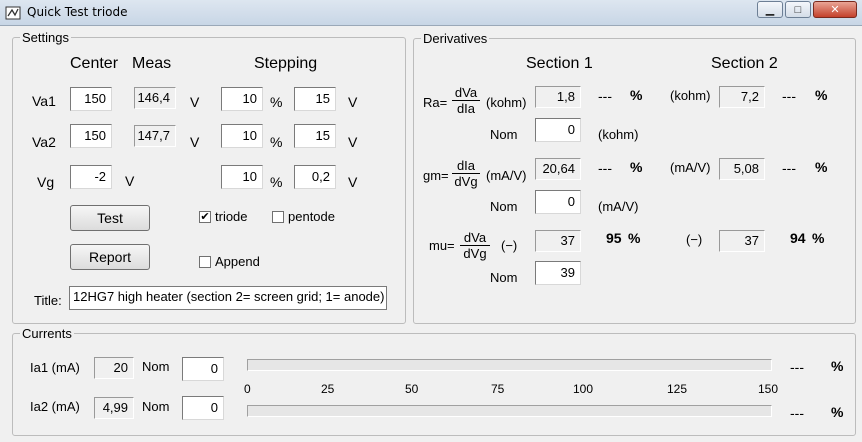 The width and height of the screenshot is (862, 442). What do you see at coordinates (583, 389) in the screenshot?
I see `scale-tick-label: 100` at bounding box center [583, 389].